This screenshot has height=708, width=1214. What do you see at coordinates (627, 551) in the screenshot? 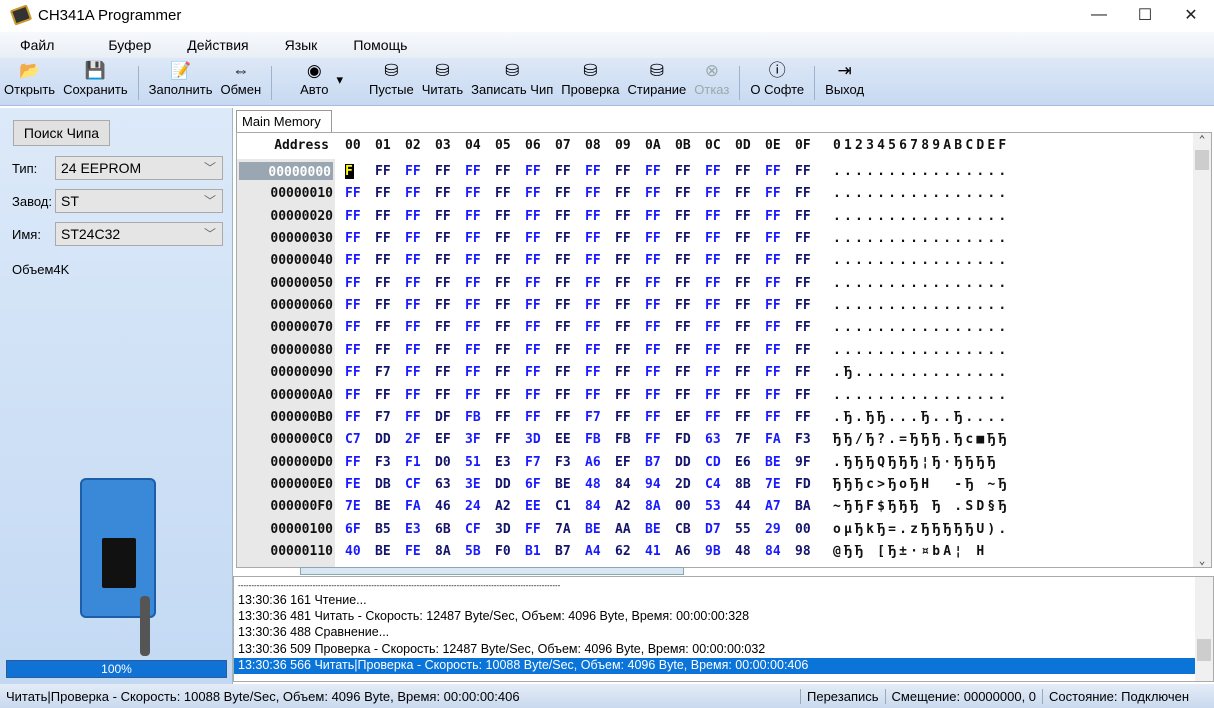
I see `hex-byte: 62` at bounding box center [627, 551].